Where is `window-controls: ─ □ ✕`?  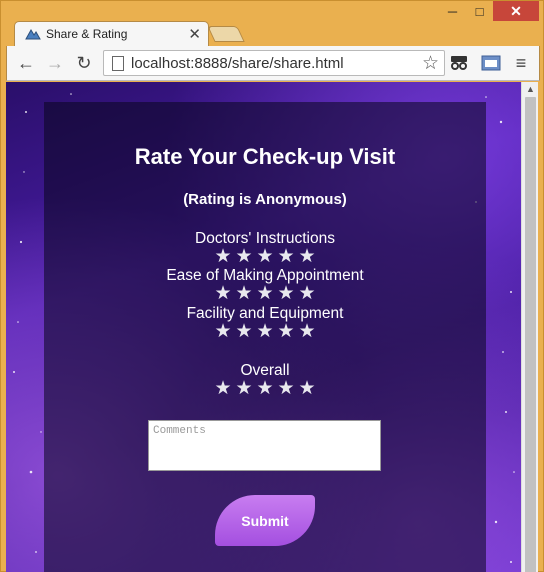
window-controls: ─ □ ✕ is located at coordinates (489, 12).